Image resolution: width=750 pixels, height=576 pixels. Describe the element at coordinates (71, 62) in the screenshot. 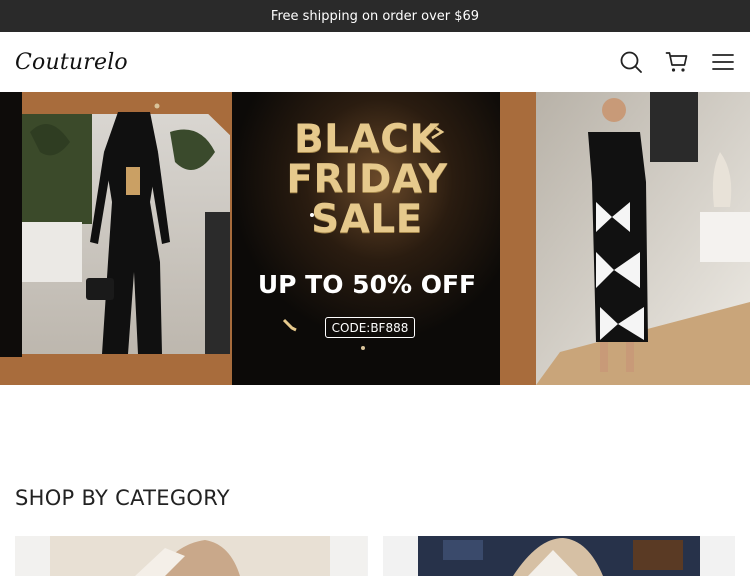

I see `logo: Couturelo` at that location.